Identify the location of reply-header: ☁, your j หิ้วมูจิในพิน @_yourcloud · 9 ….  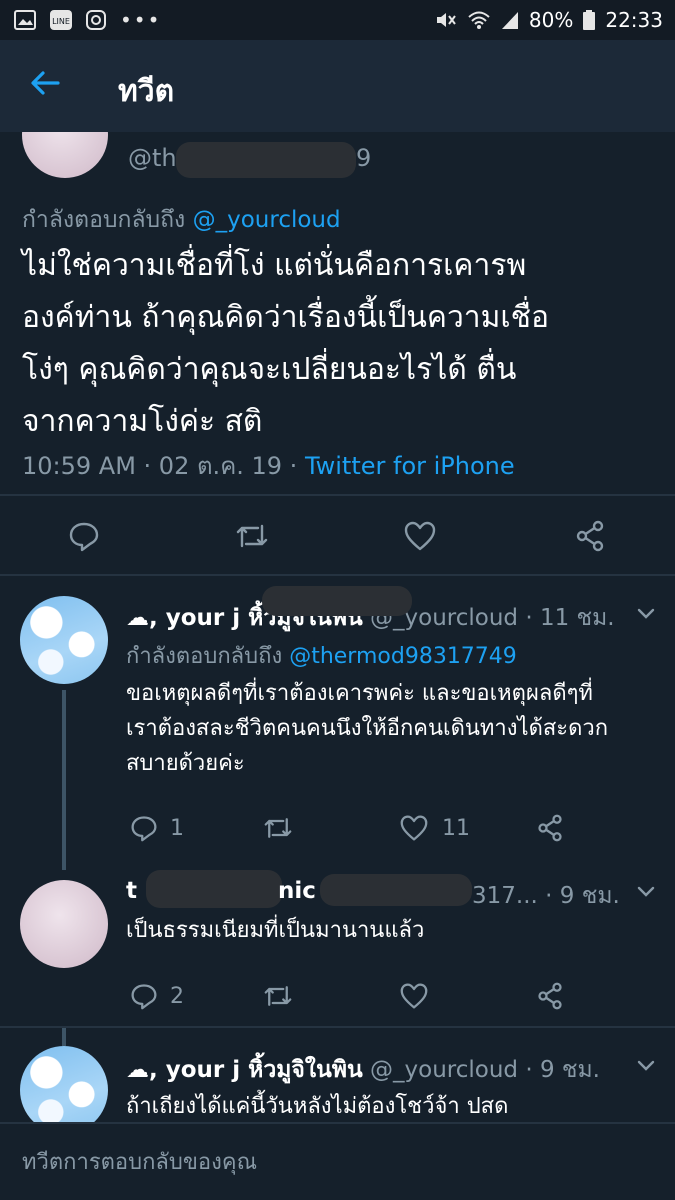
(363, 1070).